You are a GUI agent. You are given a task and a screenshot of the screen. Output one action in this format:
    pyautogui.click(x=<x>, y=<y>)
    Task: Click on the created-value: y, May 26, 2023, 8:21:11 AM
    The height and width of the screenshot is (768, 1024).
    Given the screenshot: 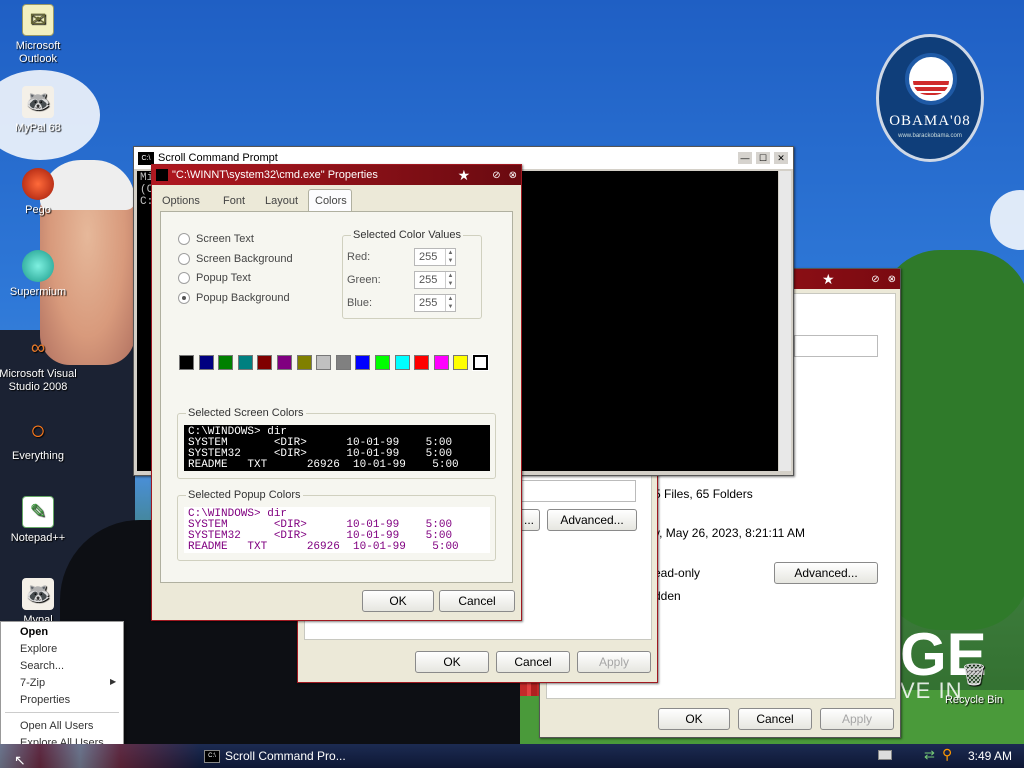 What is the action you would take?
    pyautogui.click(x=729, y=533)
    